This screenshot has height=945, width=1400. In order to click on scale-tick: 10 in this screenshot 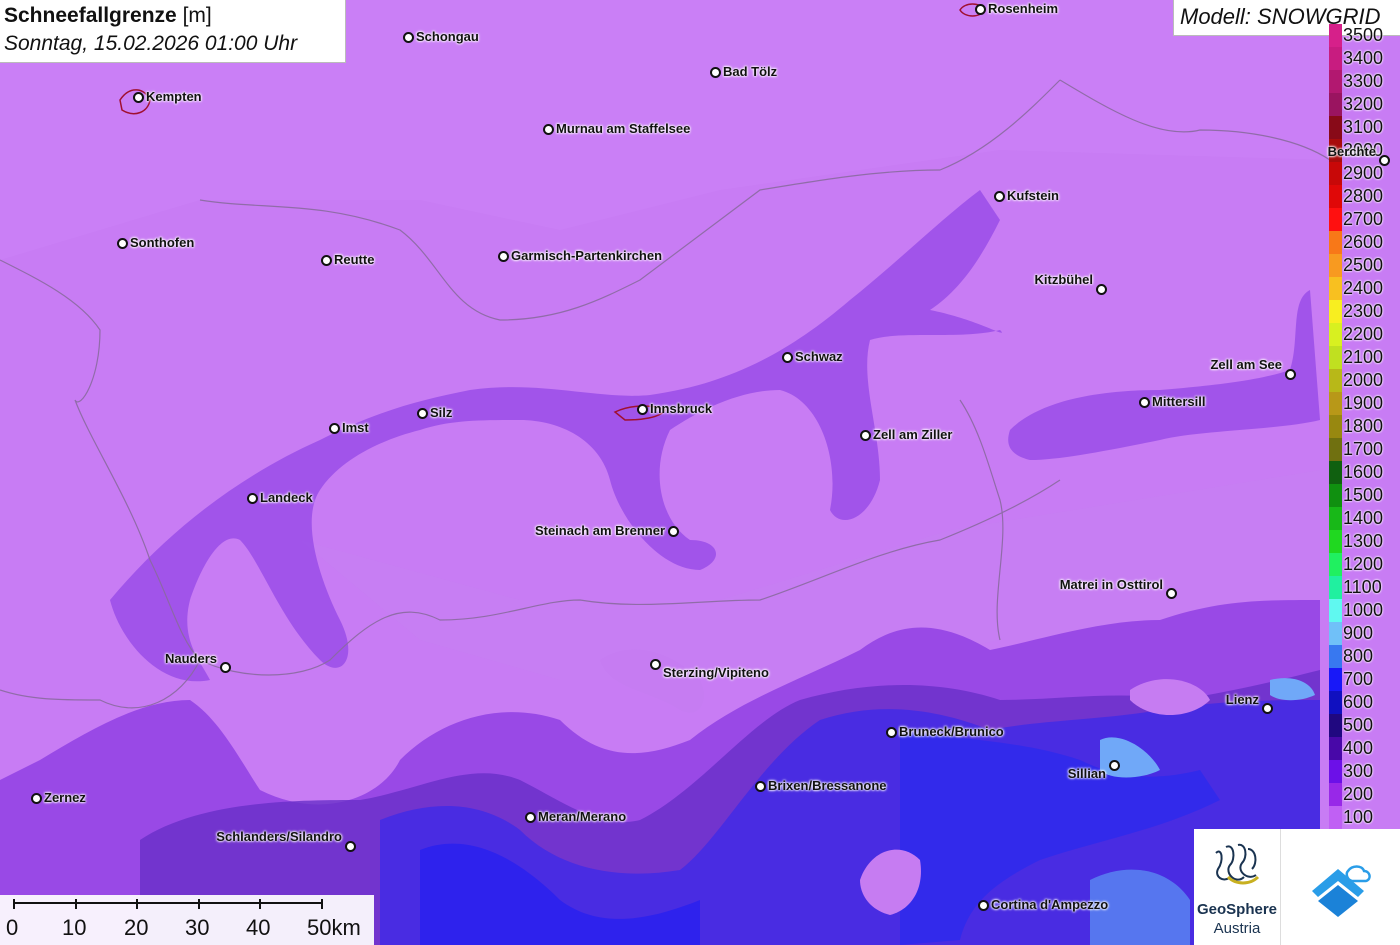, I will do `click(74, 927)`.